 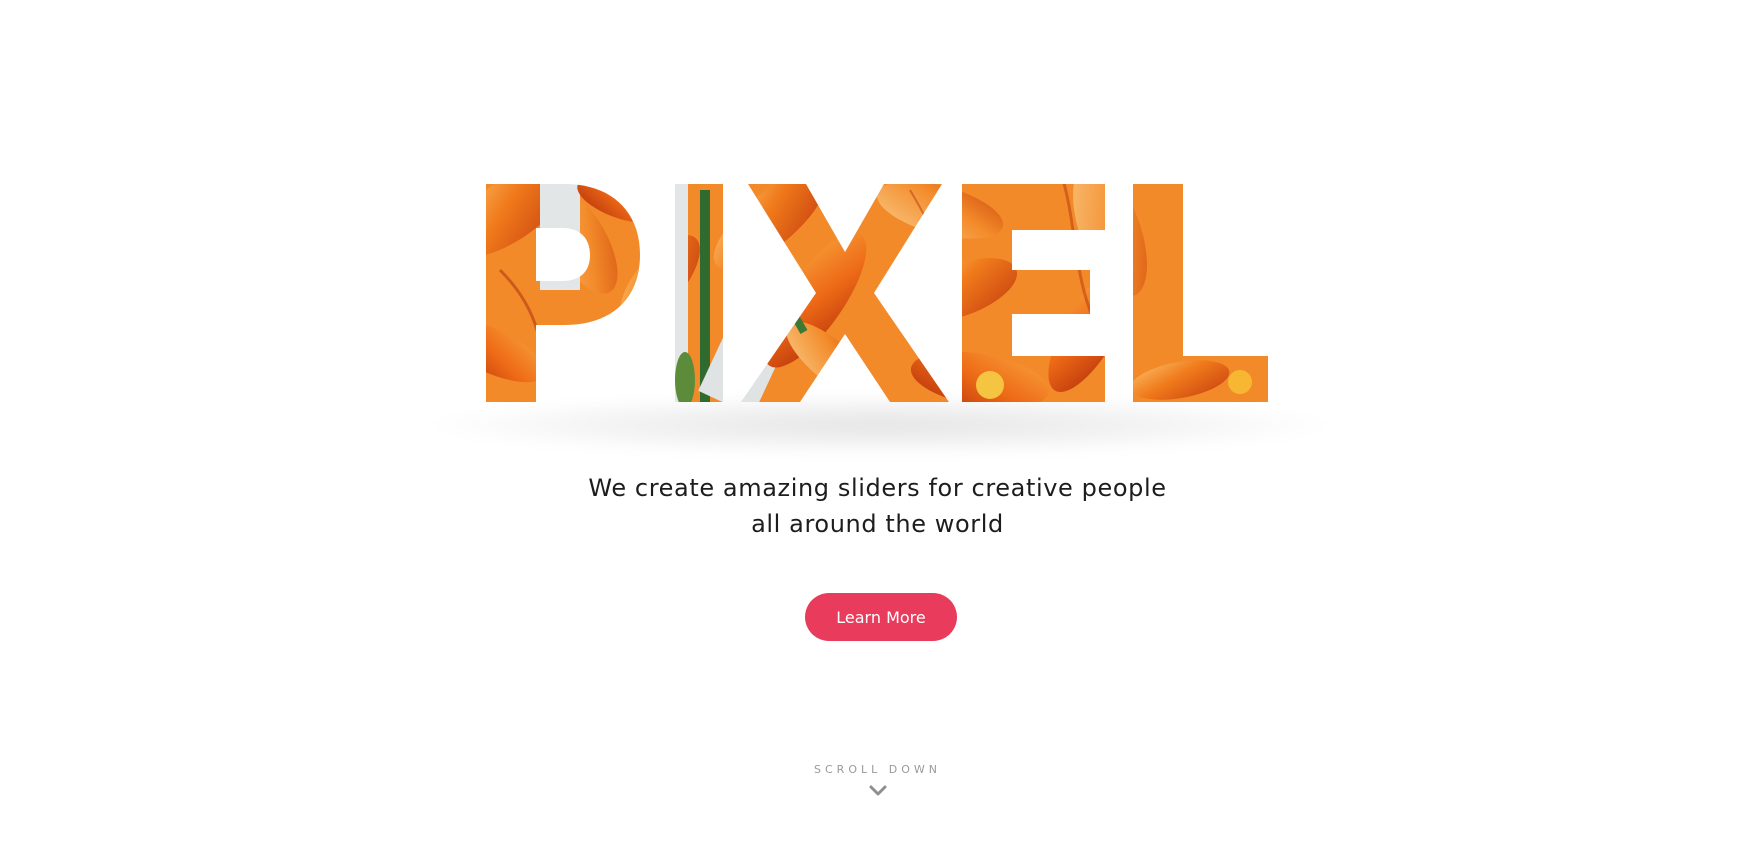 I want to click on hero-subtitle-line-2: all around the world, so click(x=877, y=524).